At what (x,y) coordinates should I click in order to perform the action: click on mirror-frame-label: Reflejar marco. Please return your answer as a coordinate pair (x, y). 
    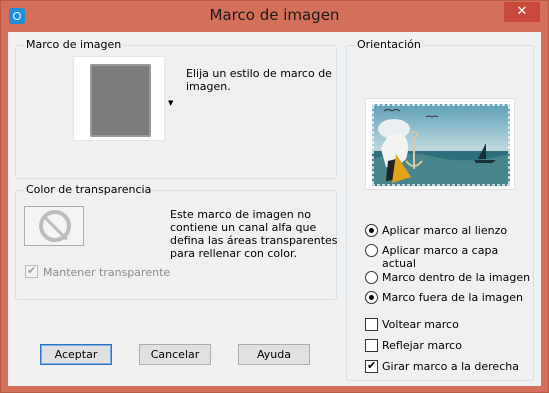
    Looking at the image, I should click on (422, 345).